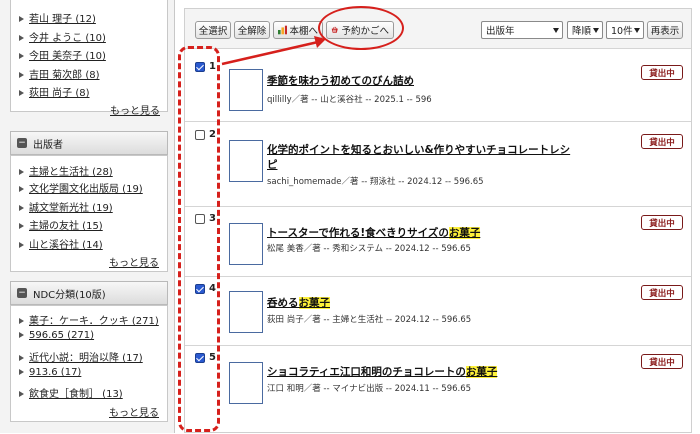 The height and width of the screenshot is (434, 700). What do you see at coordinates (625, 30) in the screenshot?
I see `per-page-select: 10件` at bounding box center [625, 30].